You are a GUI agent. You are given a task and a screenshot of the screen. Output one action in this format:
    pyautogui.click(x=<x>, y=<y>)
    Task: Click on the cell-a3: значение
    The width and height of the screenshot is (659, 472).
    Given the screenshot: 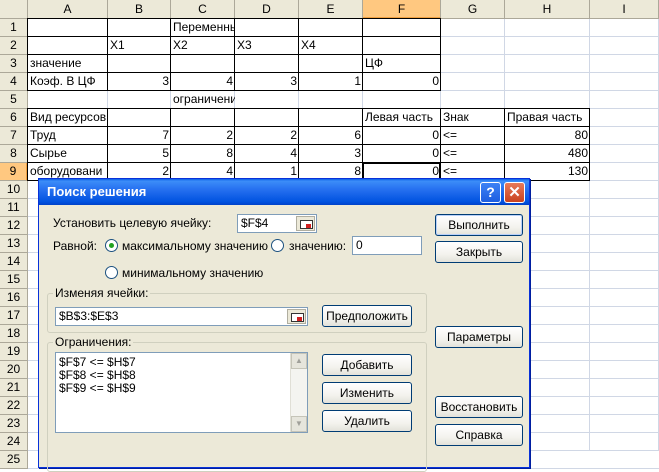 What is the action you would take?
    pyautogui.click(x=68, y=63)
    